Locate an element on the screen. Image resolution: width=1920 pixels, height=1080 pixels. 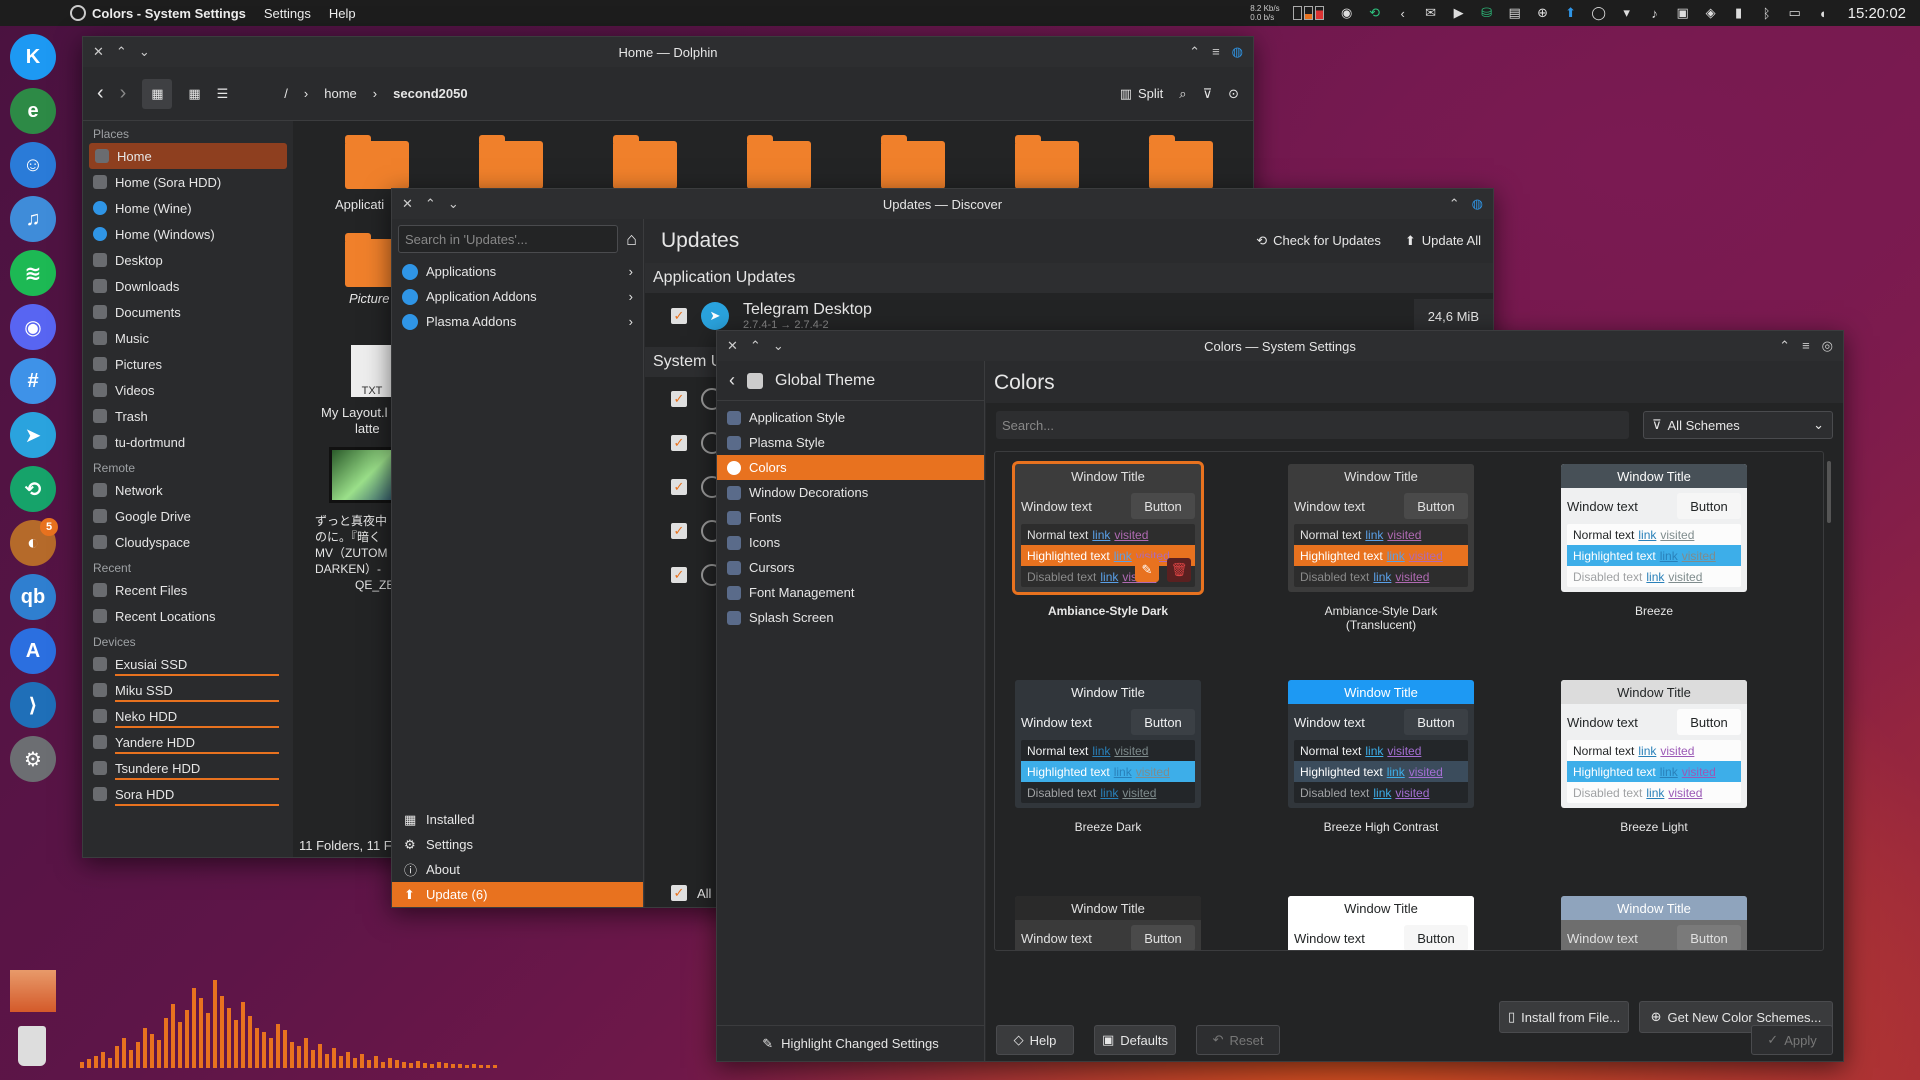
device-yandere-hdd: Yandere HDD is located at coordinates (188, 742).